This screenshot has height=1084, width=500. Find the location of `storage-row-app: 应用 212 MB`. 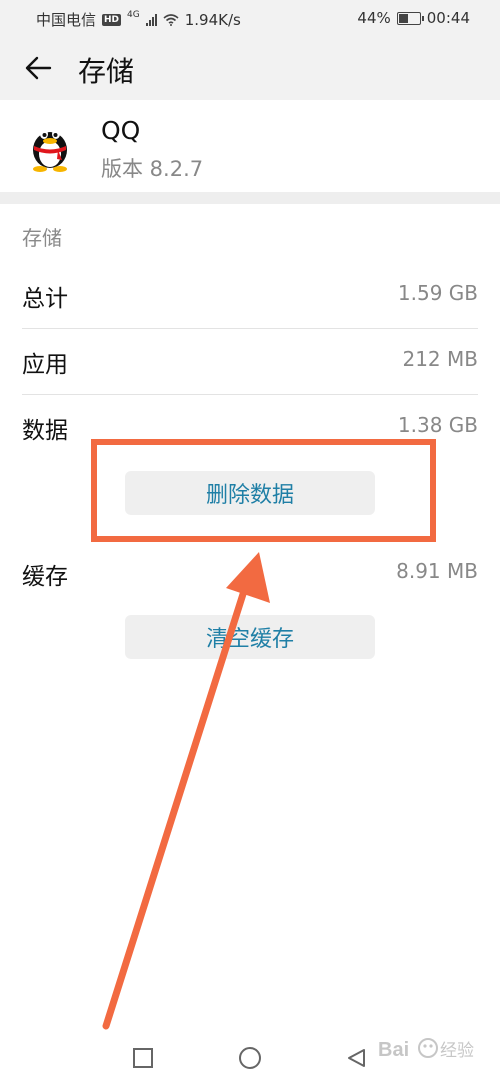

storage-row-app: 应用 212 MB is located at coordinates (250, 361).